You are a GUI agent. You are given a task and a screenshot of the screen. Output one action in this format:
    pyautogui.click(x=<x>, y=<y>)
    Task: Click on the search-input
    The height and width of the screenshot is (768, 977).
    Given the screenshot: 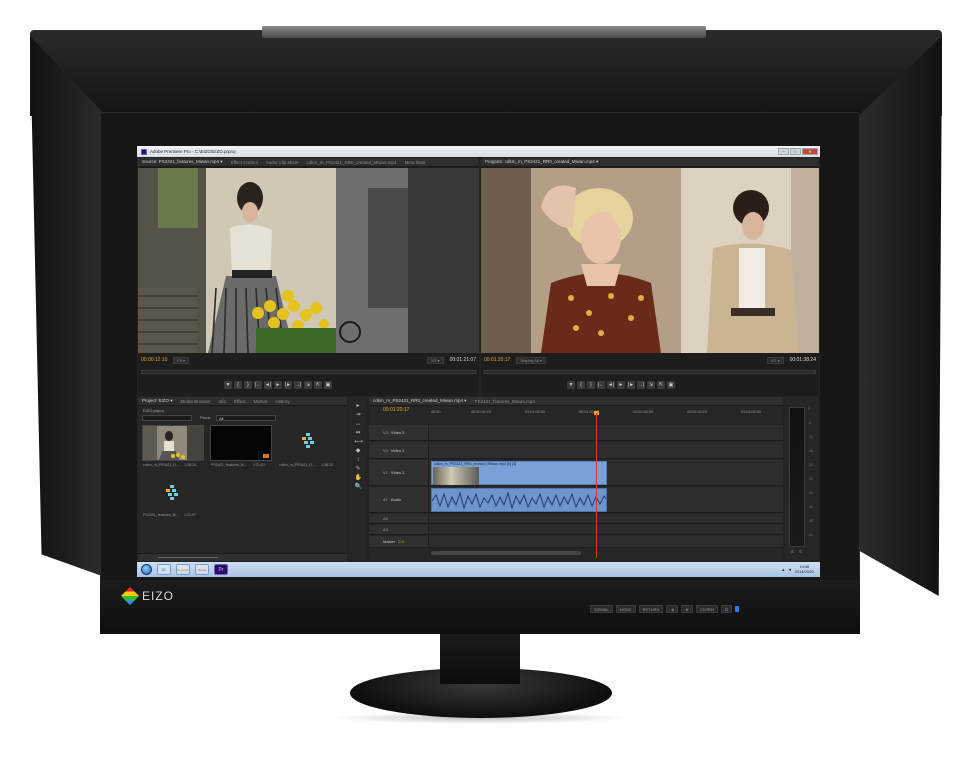 What is the action you would take?
    pyautogui.click(x=167, y=418)
    